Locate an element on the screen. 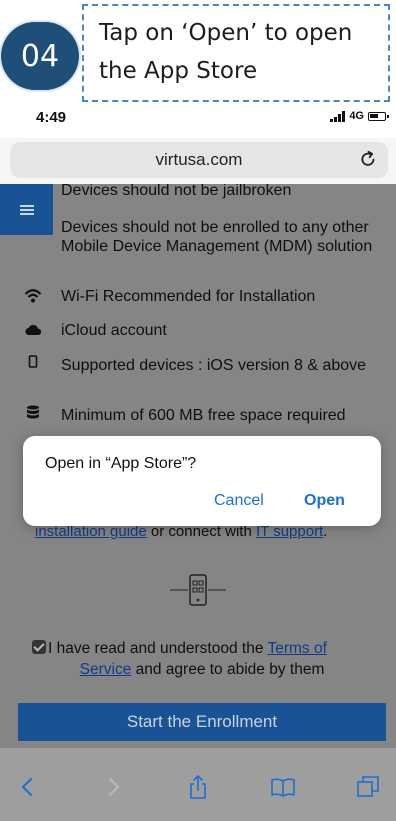 This screenshot has width=396, height=821. address-bar: virtusa.com is located at coordinates (199, 160).